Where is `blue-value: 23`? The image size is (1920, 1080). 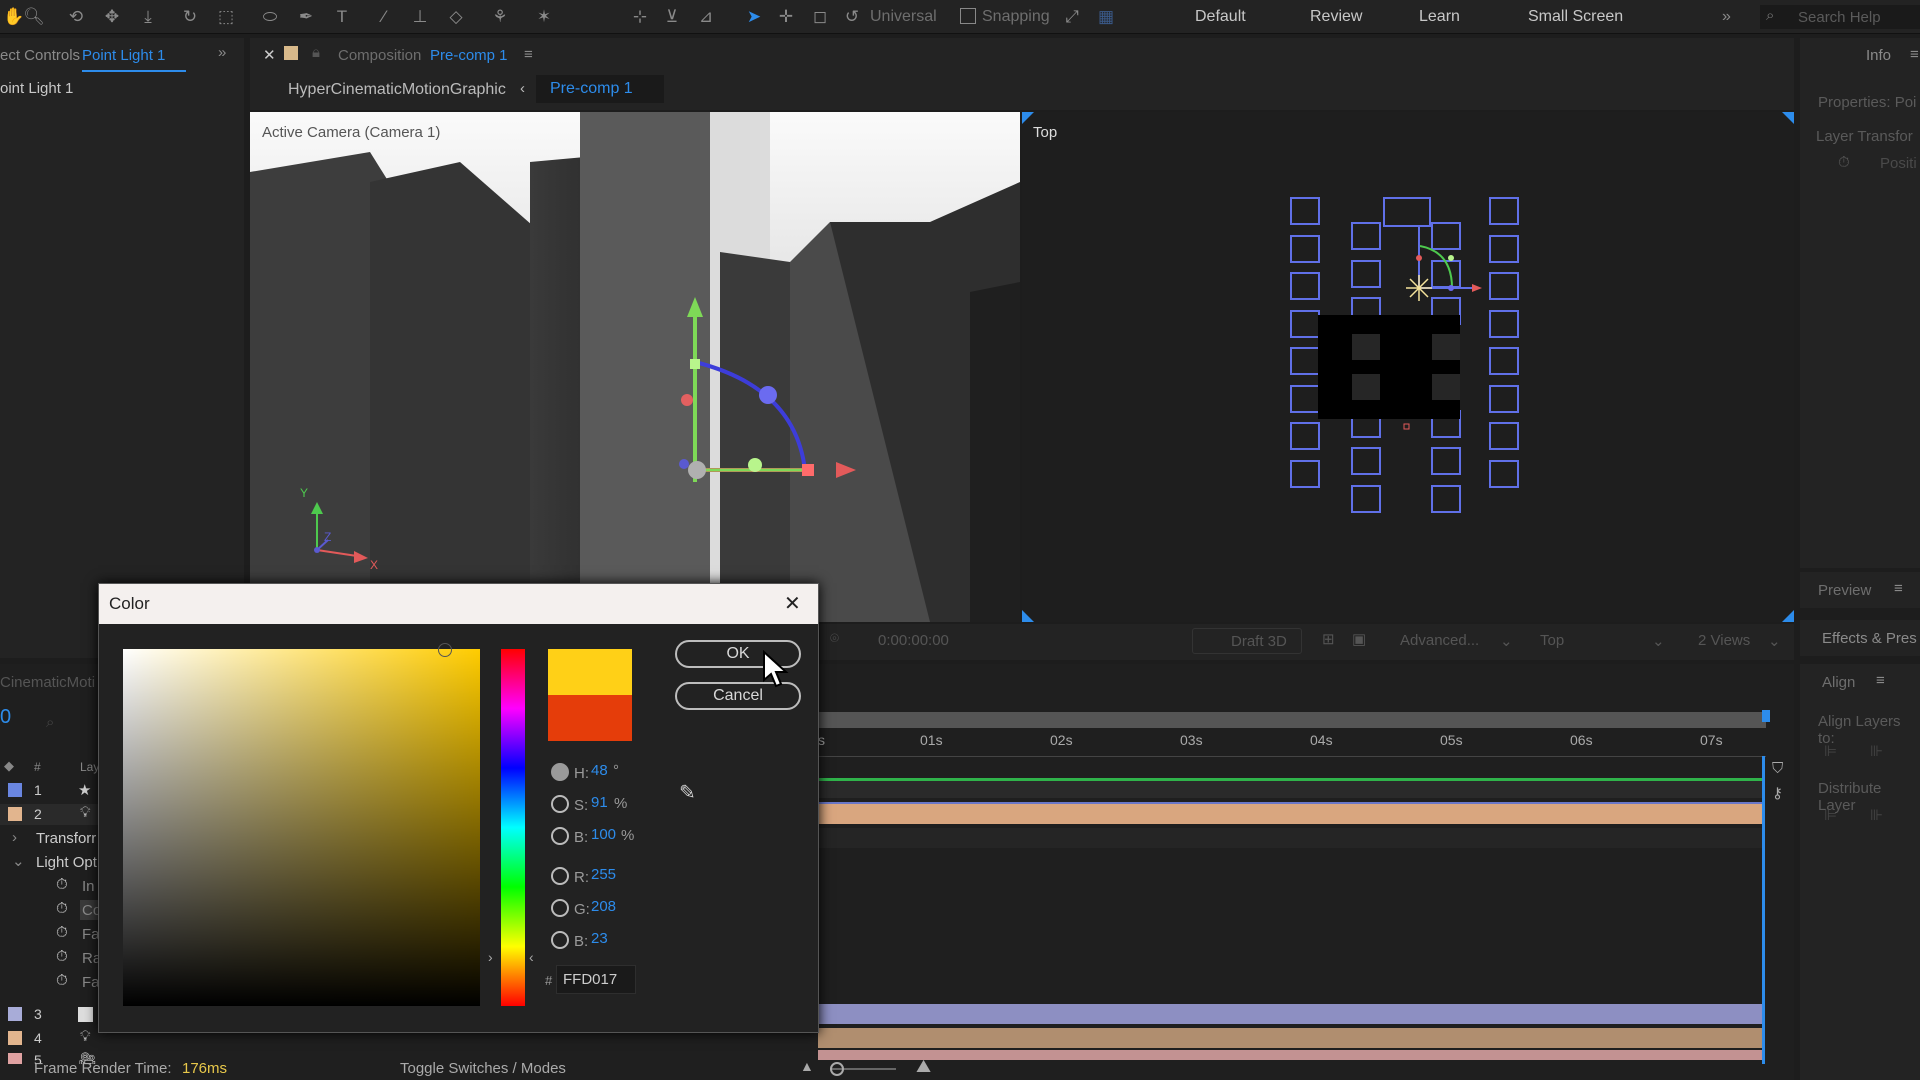 blue-value: 23 is located at coordinates (599, 938).